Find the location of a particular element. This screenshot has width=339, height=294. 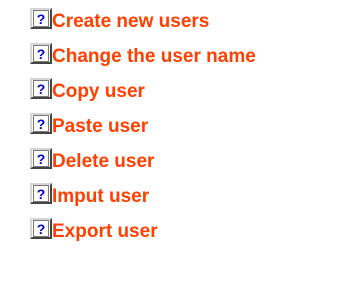

help-link-copy-user: Copy user is located at coordinates (98, 92).